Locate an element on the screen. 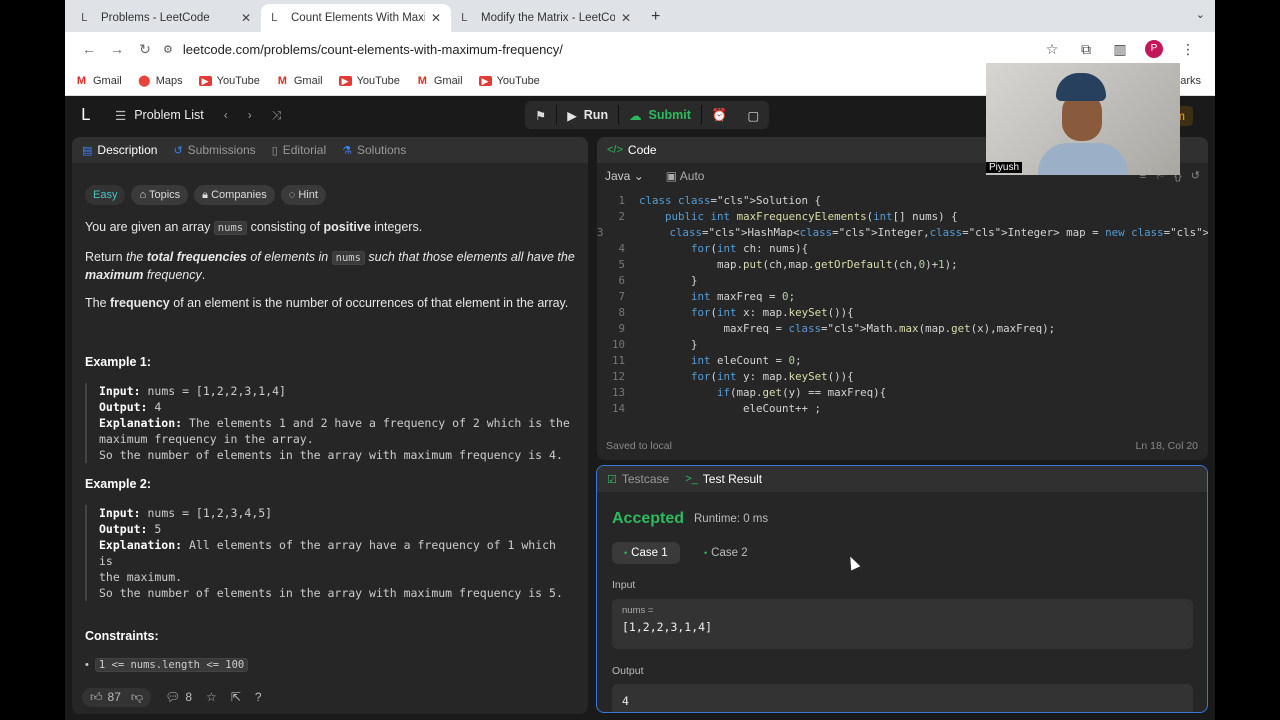 The height and width of the screenshot is (720, 1280). tab-submissions: ↺ Submissions is located at coordinates (214, 150).